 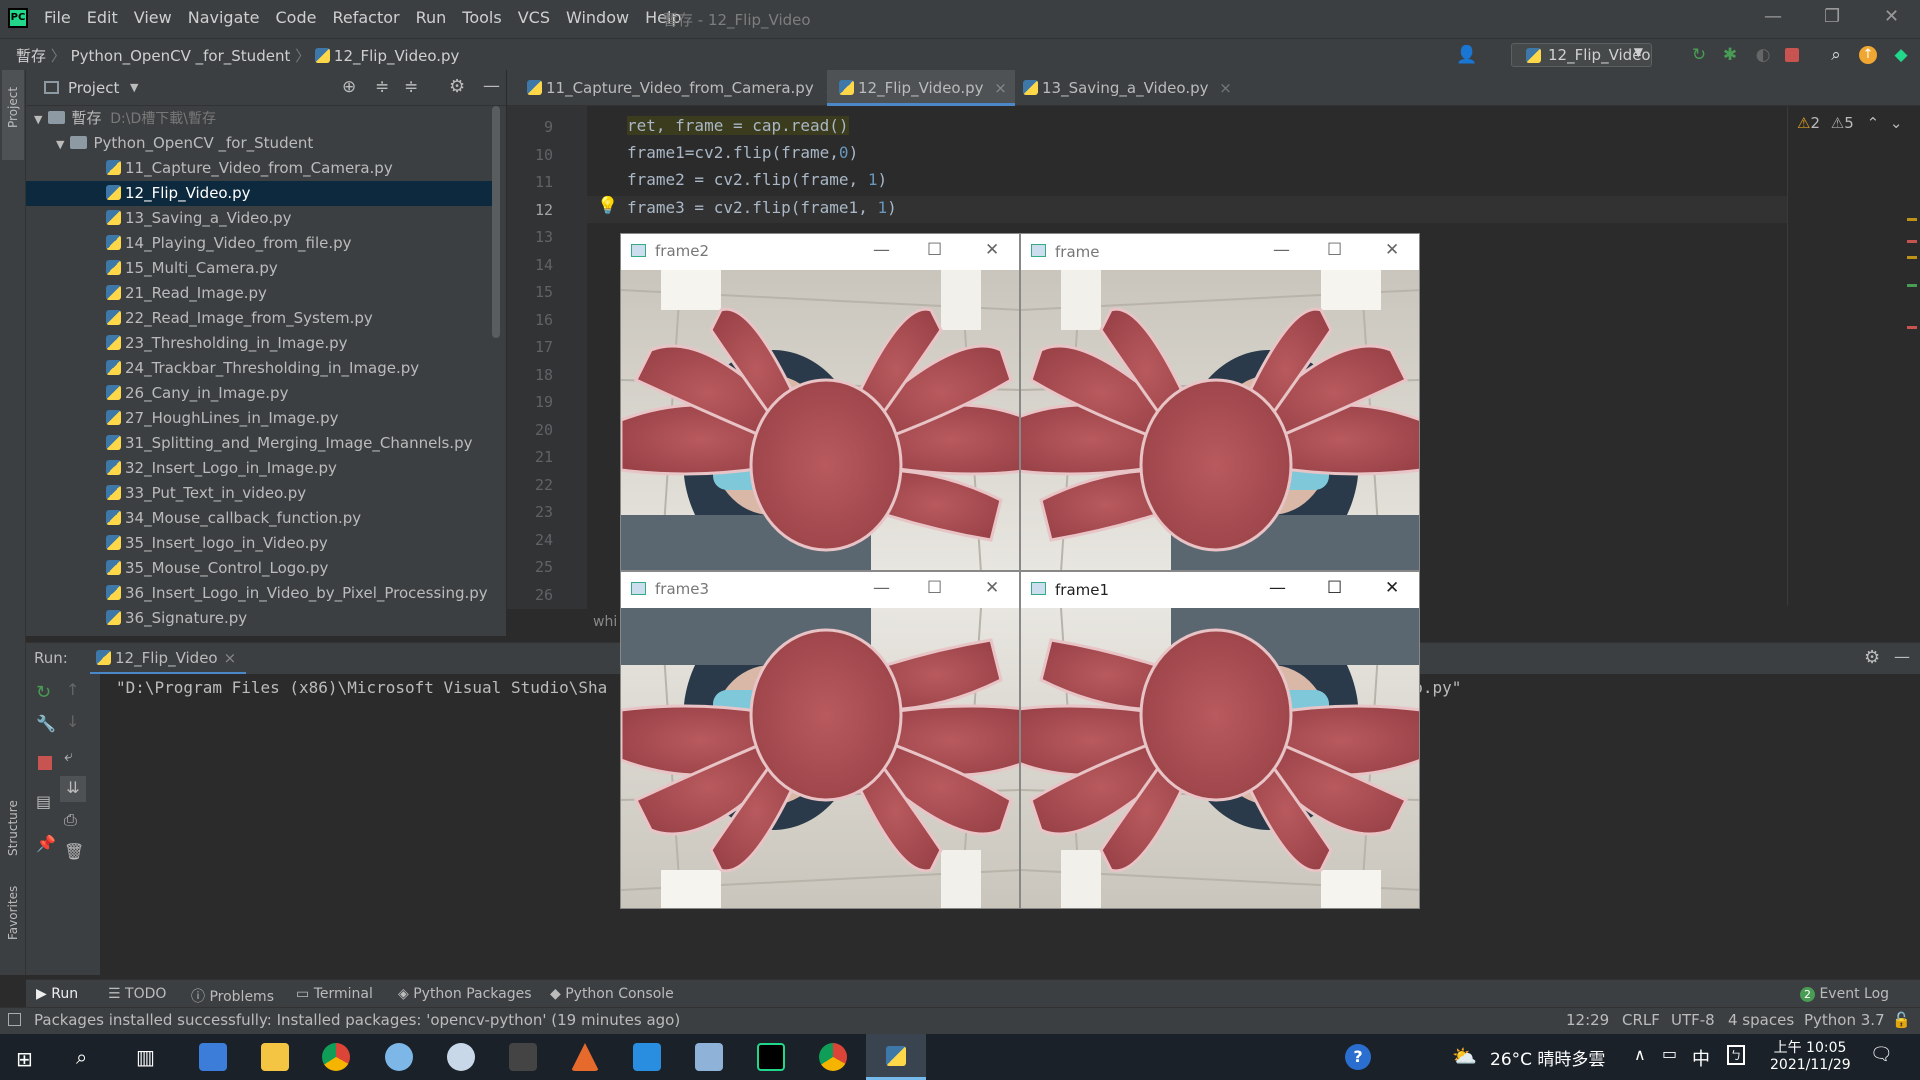 I want to click on cv-window-titlebar: frame1 — ☐ ✕, so click(x=1220, y=590).